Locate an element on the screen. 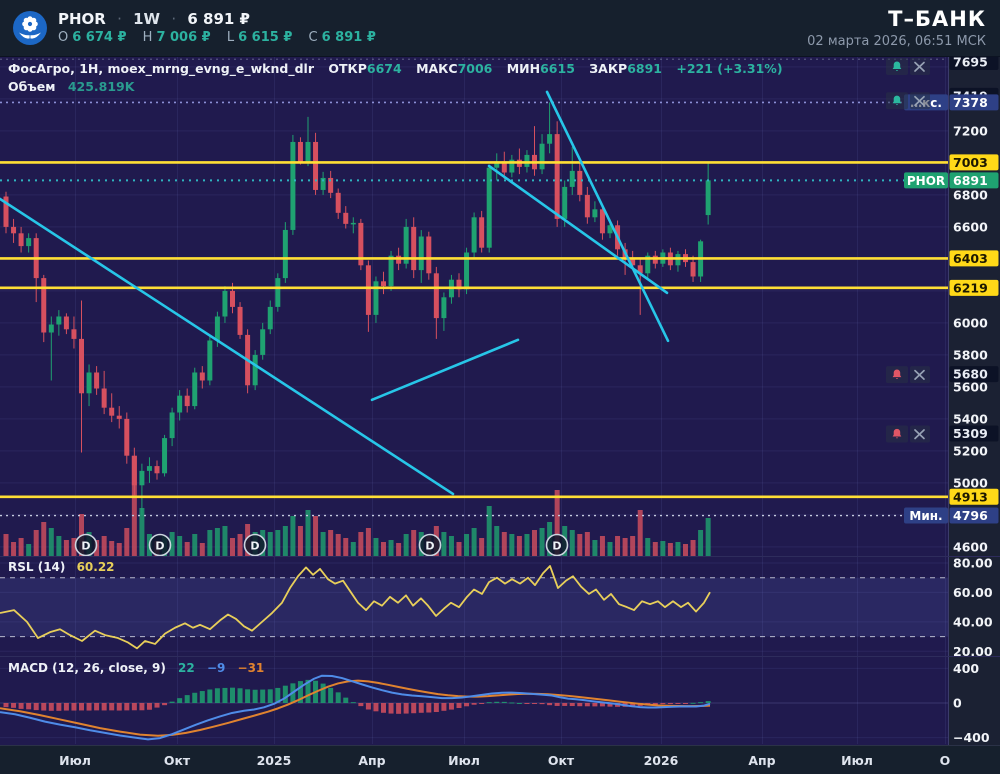  bank-logo-text: Т–БАНК is located at coordinates (937, 19).